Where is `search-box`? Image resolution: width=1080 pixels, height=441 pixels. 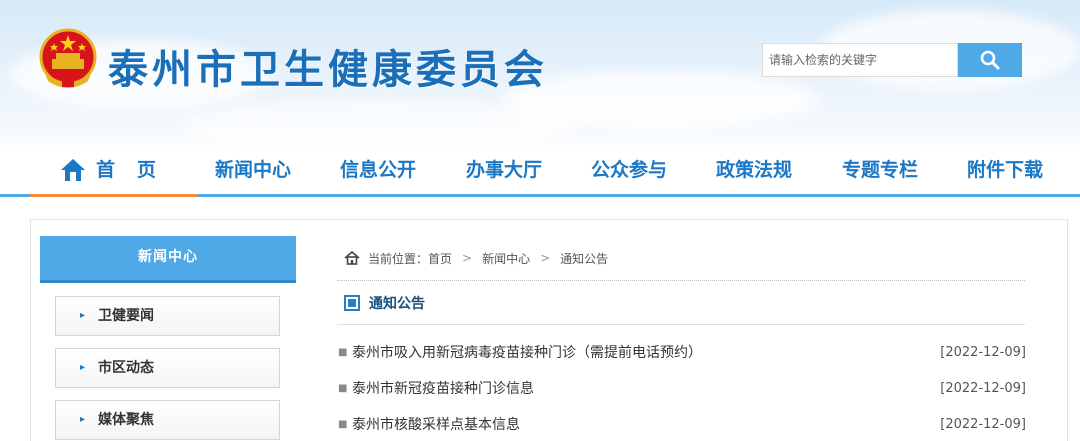
search-box is located at coordinates (860, 60).